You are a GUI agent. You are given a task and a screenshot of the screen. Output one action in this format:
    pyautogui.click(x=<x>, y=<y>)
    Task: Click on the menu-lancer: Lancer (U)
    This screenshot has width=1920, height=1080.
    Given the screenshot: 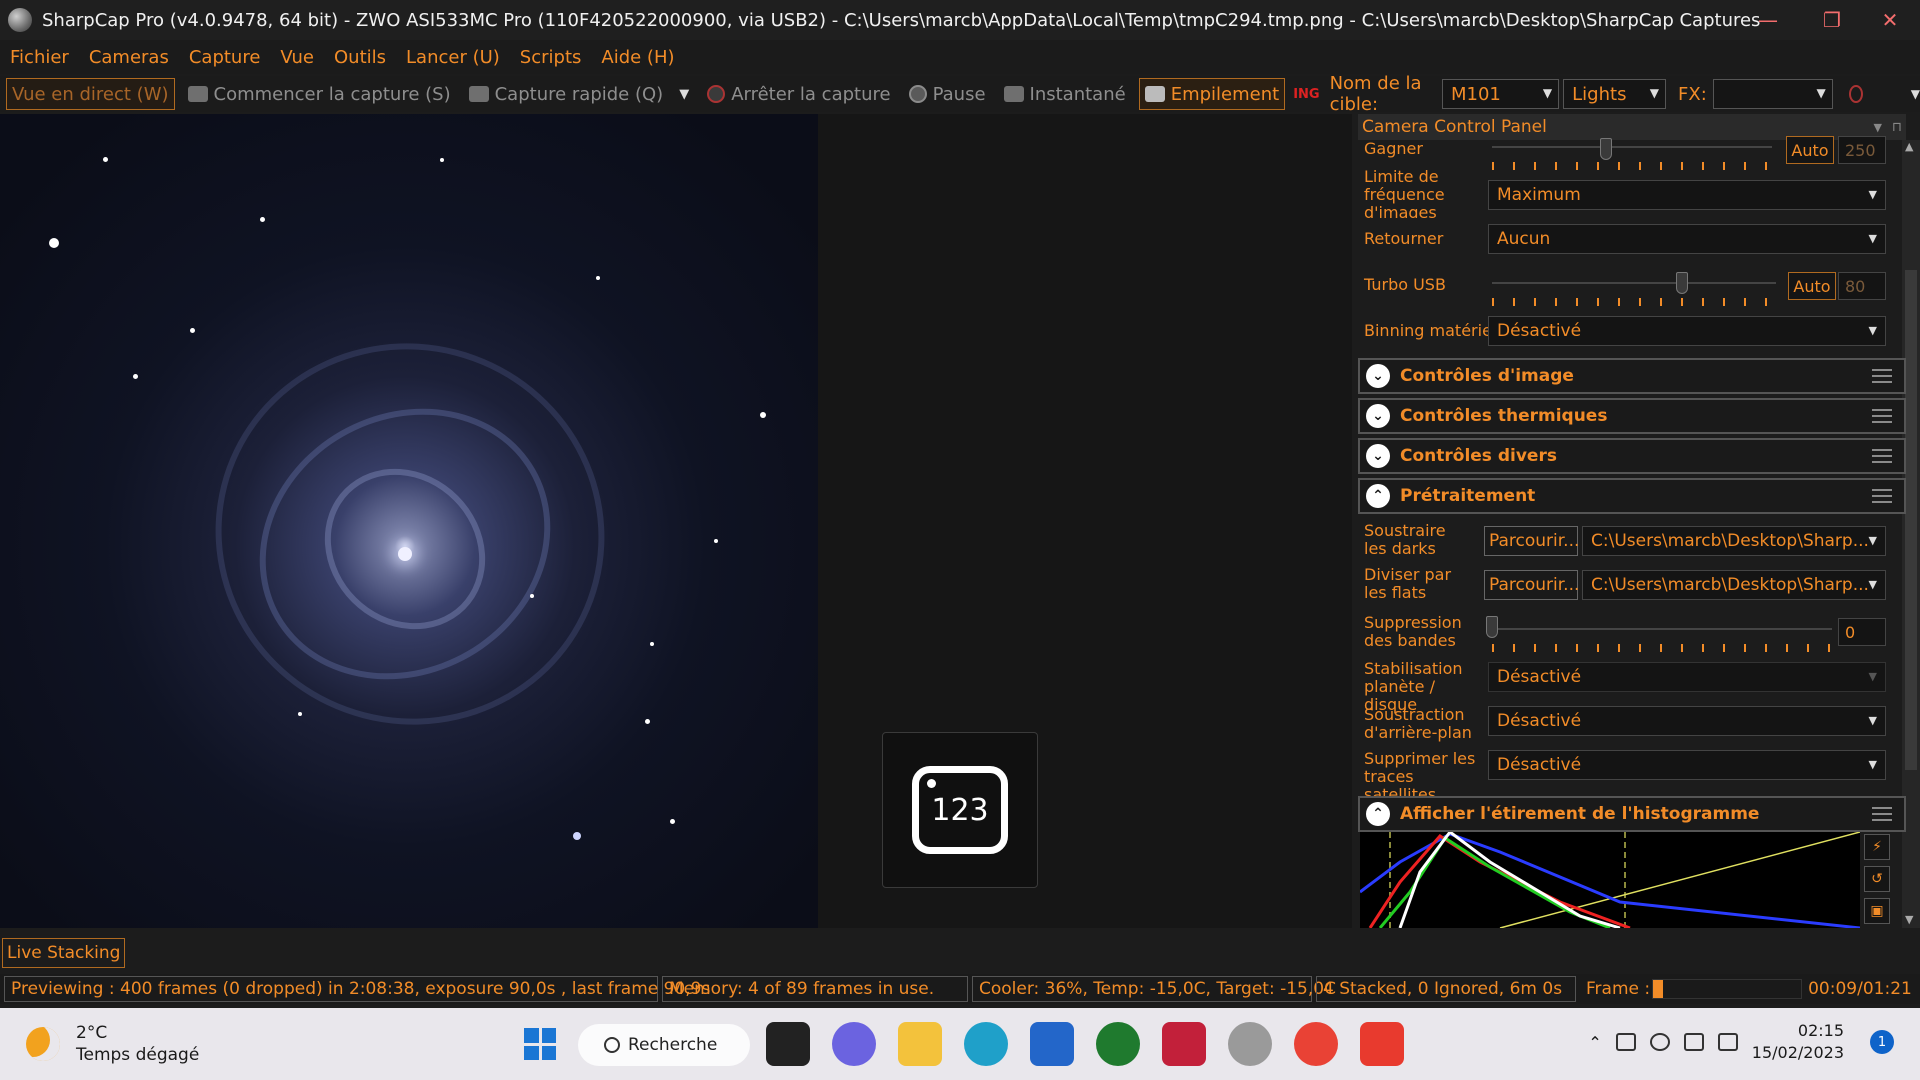 What is the action you would take?
    pyautogui.click(x=453, y=57)
    